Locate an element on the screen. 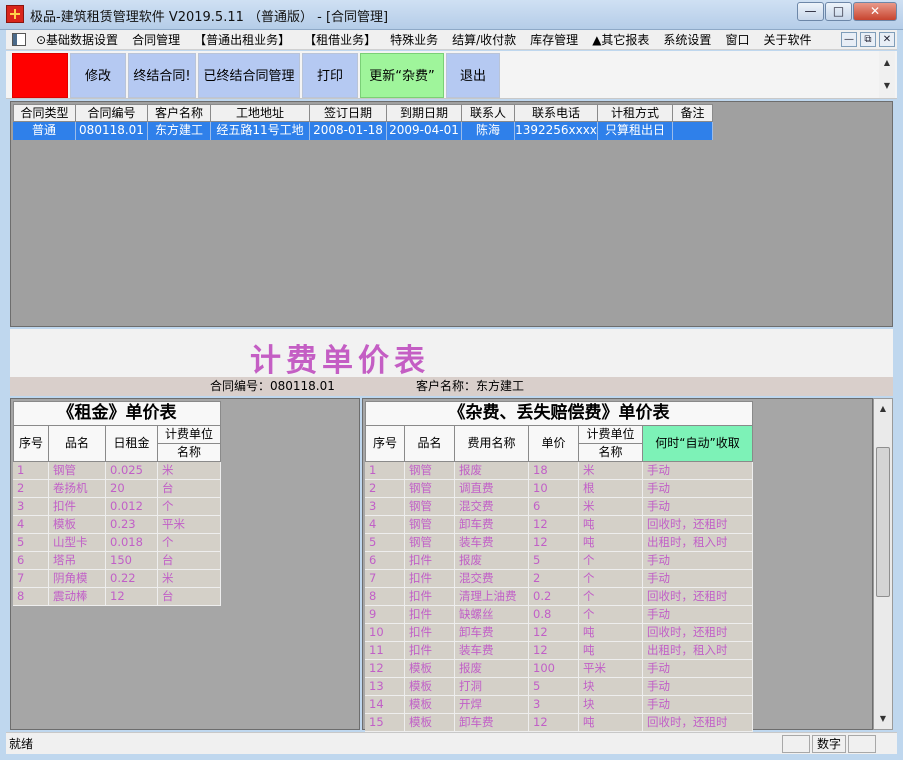 This screenshot has height=760, width=903. rent-col-name: 品名 is located at coordinates (77, 444).